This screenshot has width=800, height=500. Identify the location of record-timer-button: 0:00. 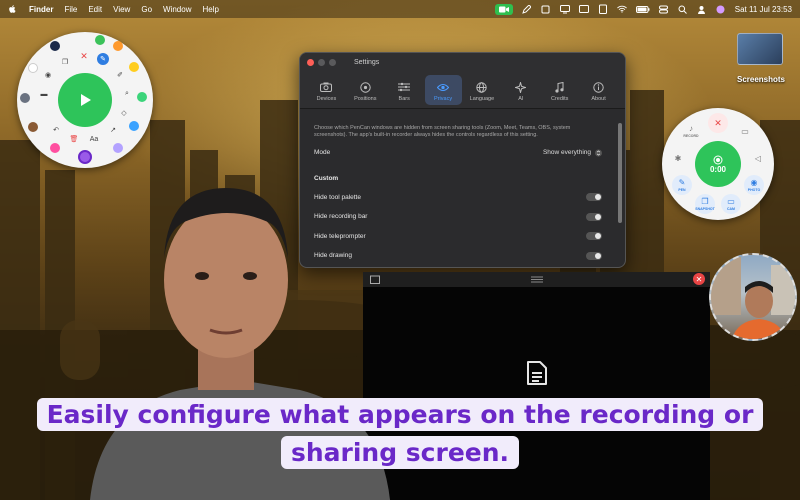
(718, 164).